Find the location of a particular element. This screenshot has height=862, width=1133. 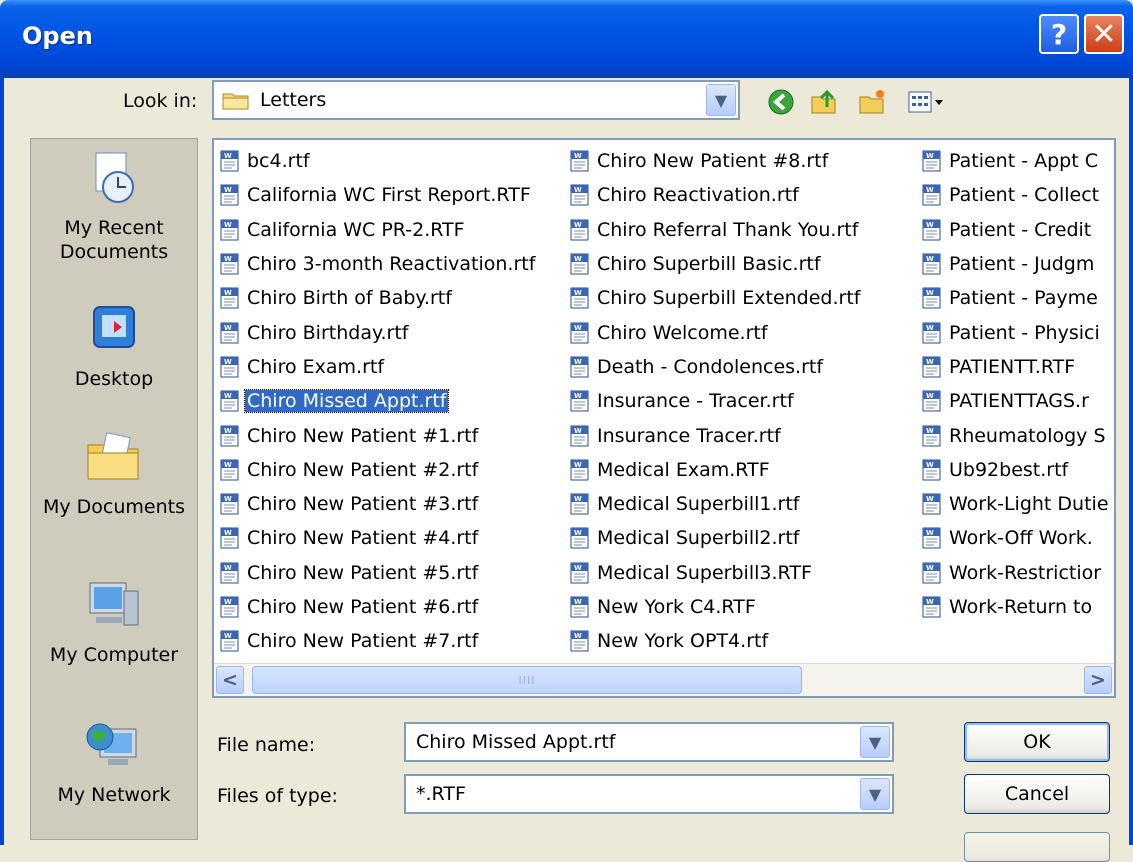

file-item: W Chiro Referral Thank You.rtf is located at coordinates (715, 230).